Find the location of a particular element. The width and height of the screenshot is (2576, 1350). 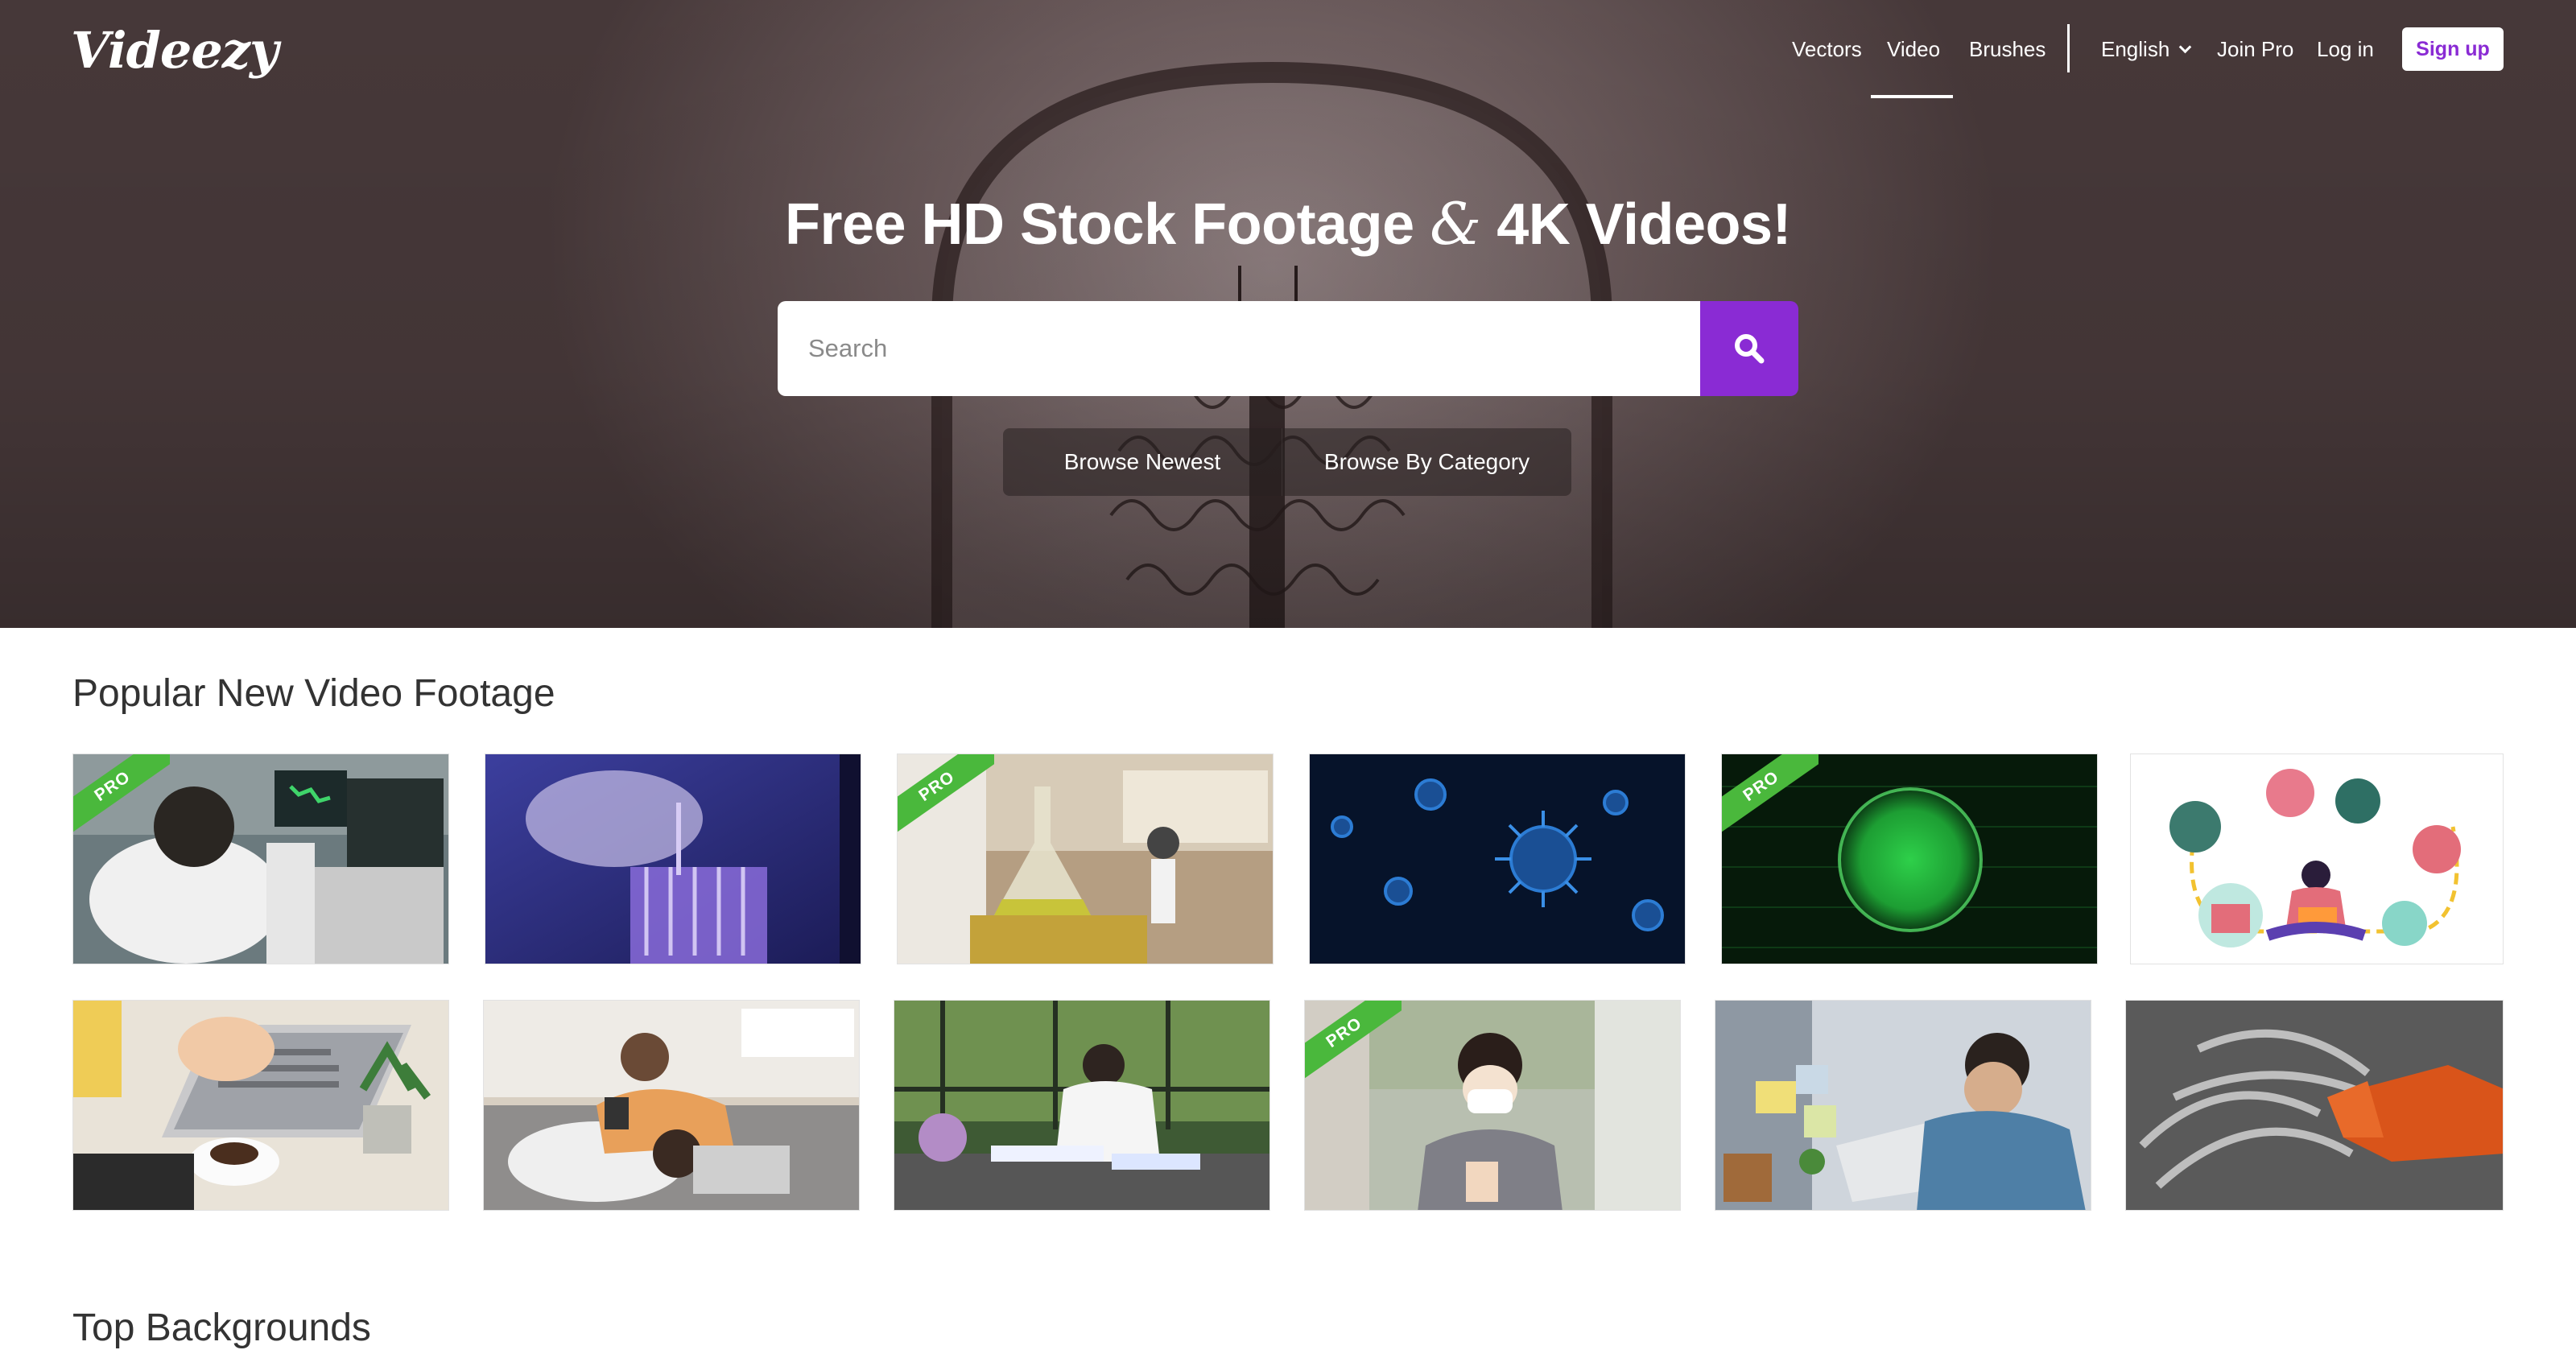

thumbnail-image-masked-woman is located at coordinates (1492, 1105).